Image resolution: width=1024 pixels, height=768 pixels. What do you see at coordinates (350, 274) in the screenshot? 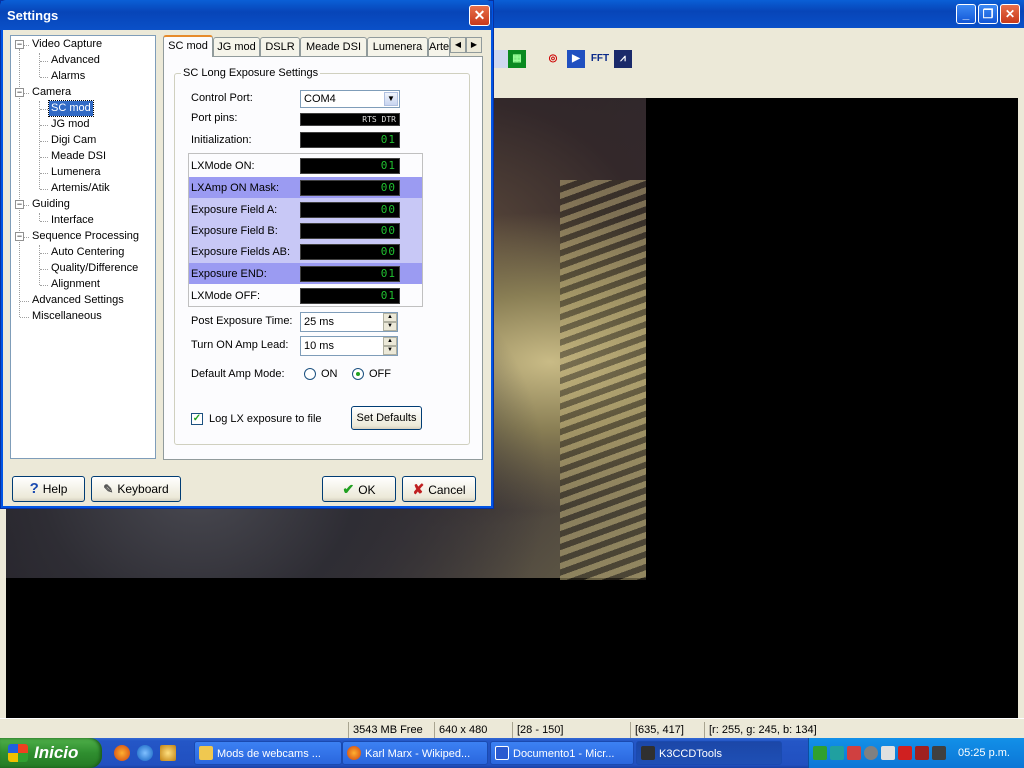
I see `exposure-end-display: 01` at bounding box center [350, 274].